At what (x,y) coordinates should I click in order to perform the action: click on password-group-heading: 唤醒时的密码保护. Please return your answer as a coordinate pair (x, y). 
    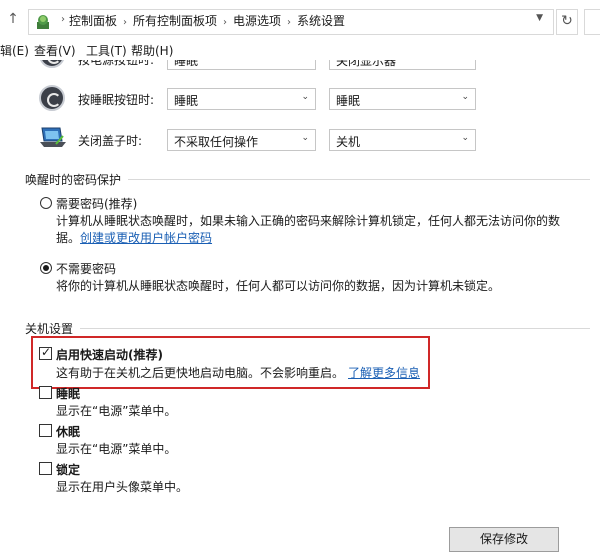
    Looking at the image, I should click on (73, 180).